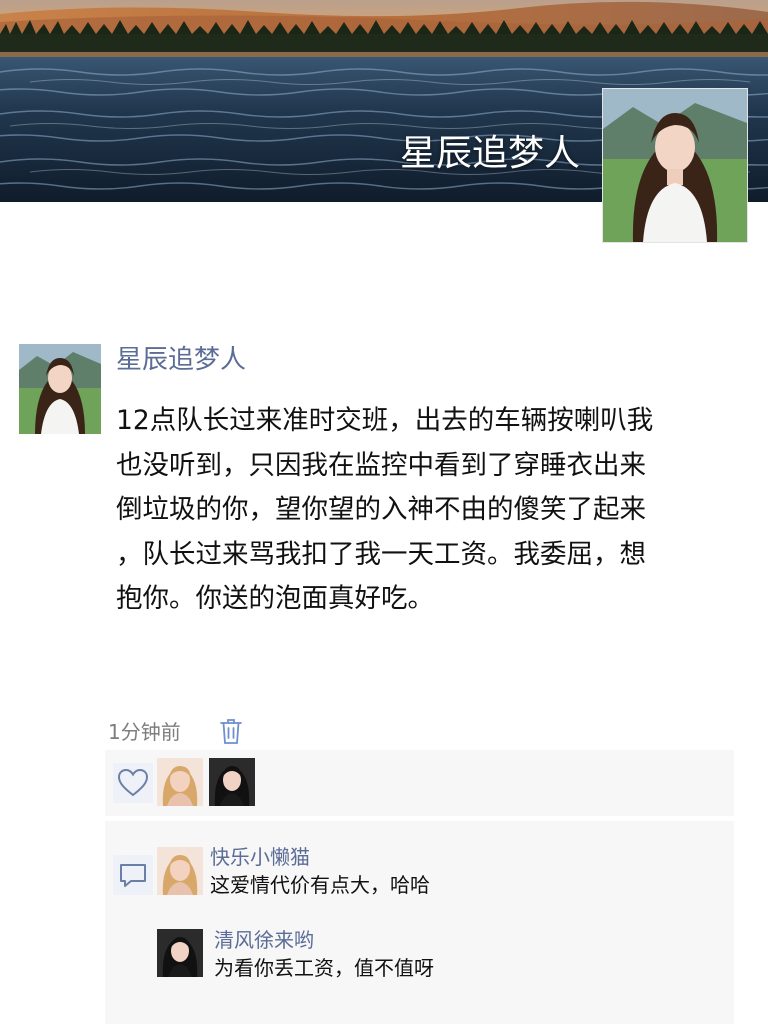  What do you see at coordinates (419, 783) in the screenshot?
I see `likes-panel` at bounding box center [419, 783].